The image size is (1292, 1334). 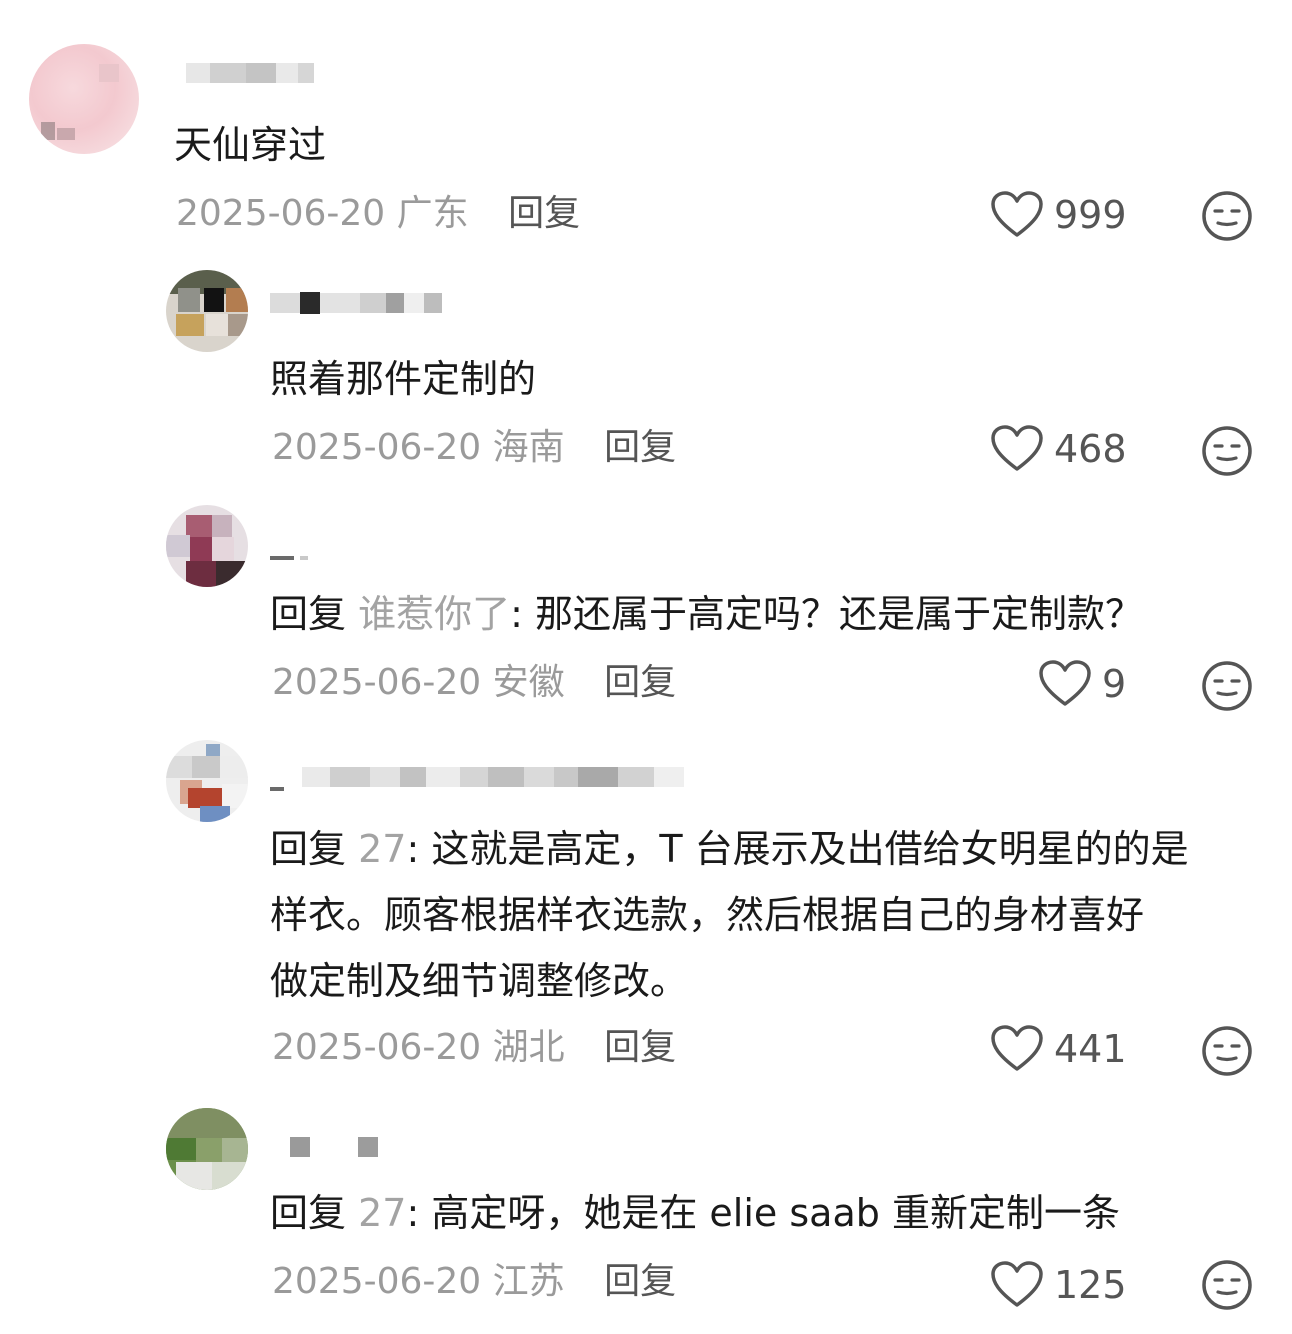 I want to click on comment-meta: 2025-06-20 海南 回复, so click(x=474, y=448).